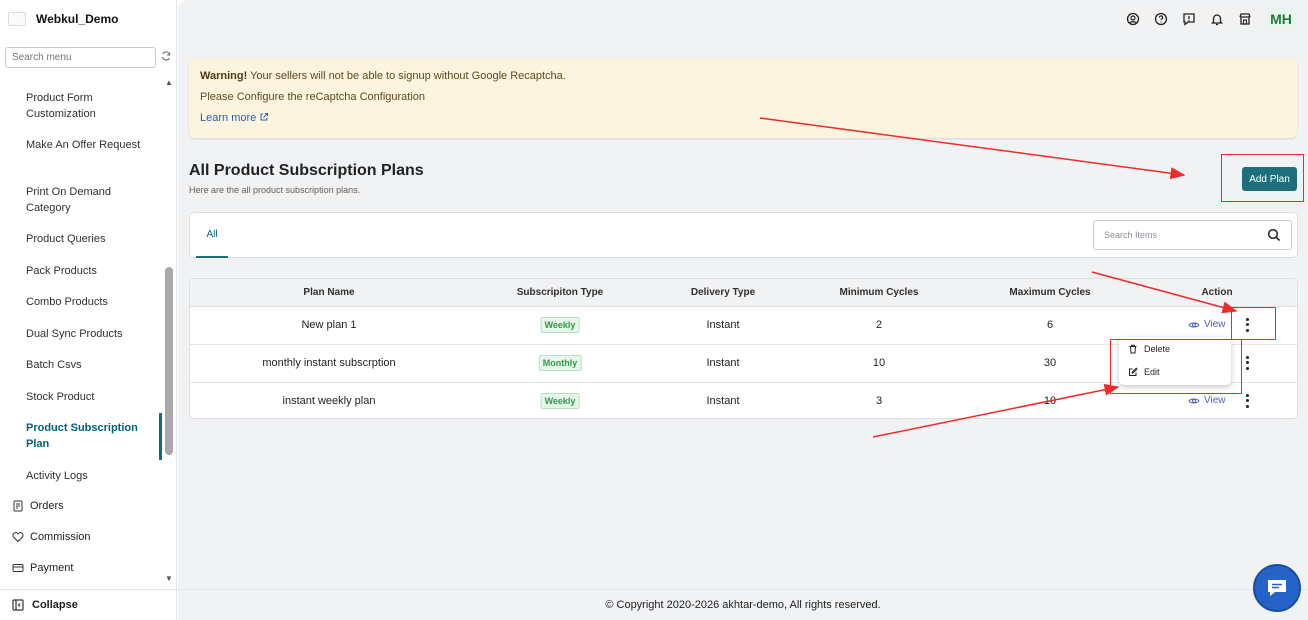 Image resolution: width=1308 pixels, height=620 pixels. What do you see at coordinates (47, 506) in the screenshot?
I see `sidebar-item-label: Orders` at bounding box center [47, 506].